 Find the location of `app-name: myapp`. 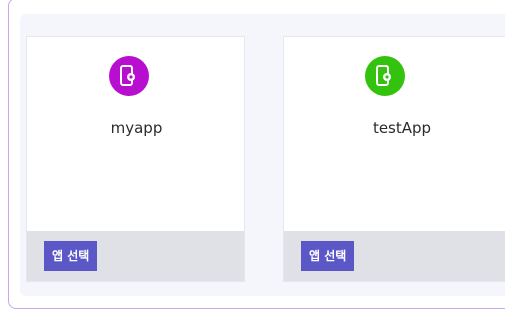

app-name: myapp is located at coordinates (136, 128).